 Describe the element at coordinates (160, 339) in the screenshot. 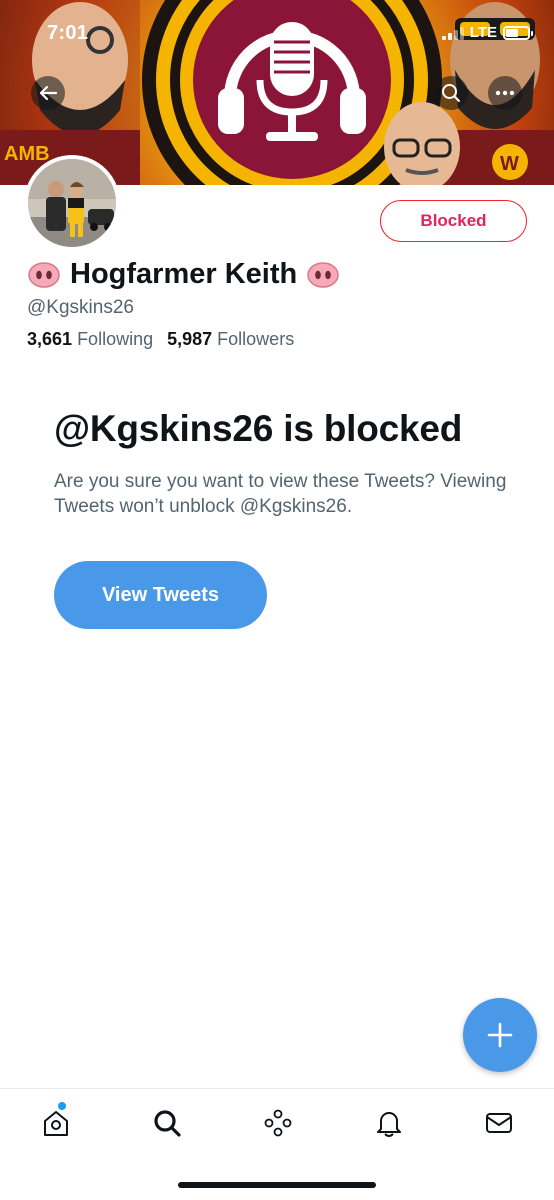

I see `follow-stats: 3,661 Following 5,987 Followers` at that location.